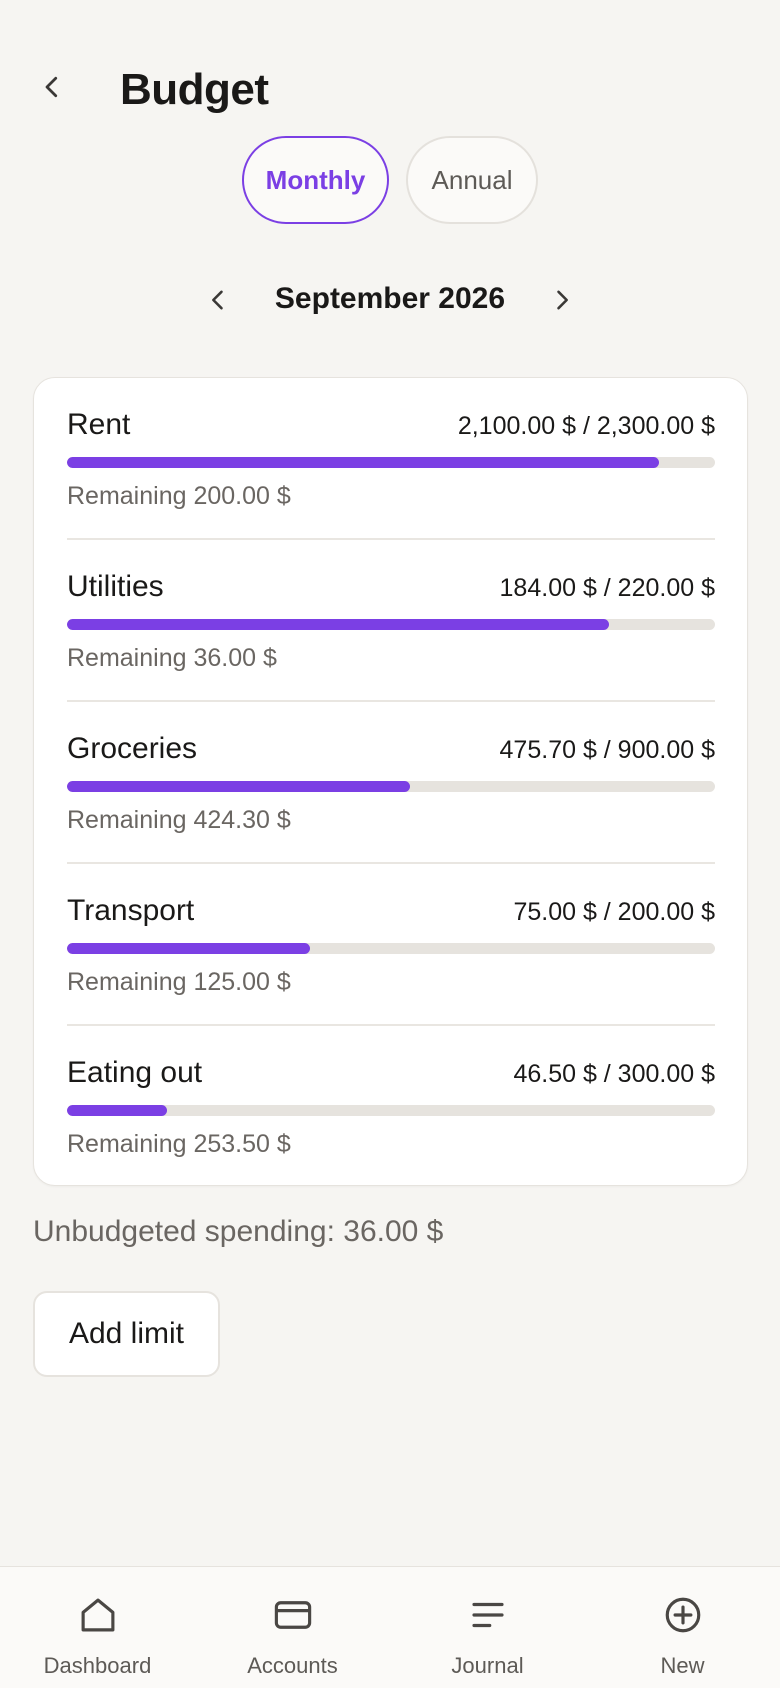  I want to click on nav-item-dashboard: Dashboard, so click(97, 1627).